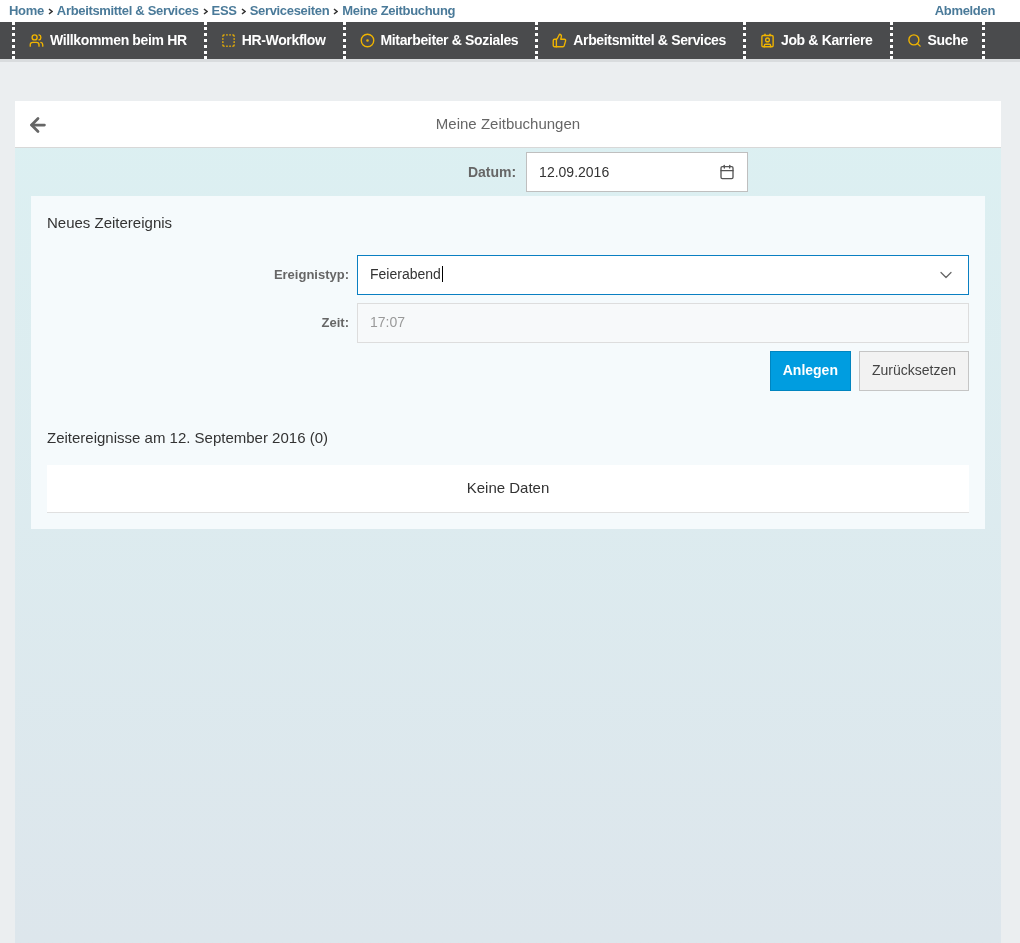 Image resolution: width=1020 pixels, height=943 pixels. I want to click on search-icon, so click(914, 40).